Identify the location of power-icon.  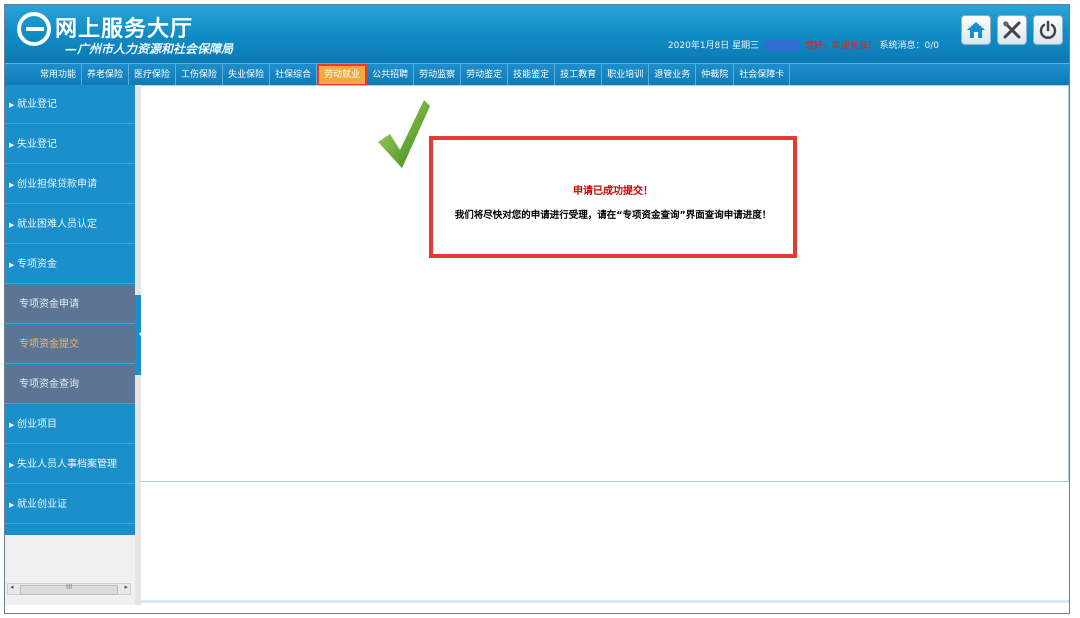
(1048, 29).